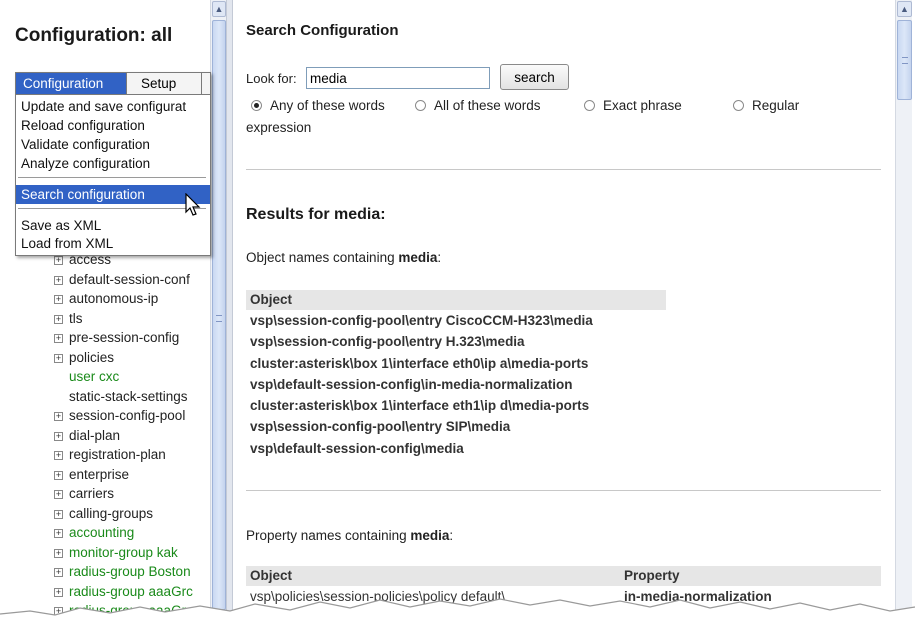  I want to click on tree-node: + registration-plan, so click(110, 454).